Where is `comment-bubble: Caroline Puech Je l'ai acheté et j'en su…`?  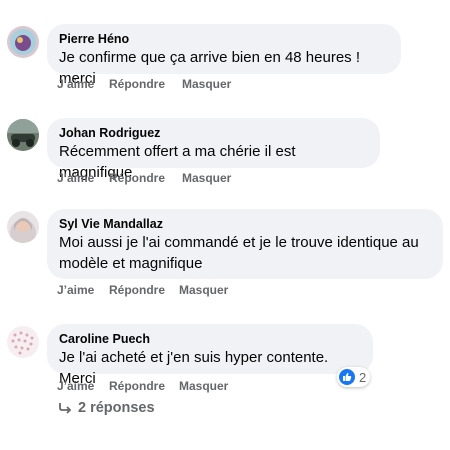 comment-bubble: Caroline Puech Je l'ai acheté et j'en su… is located at coordinates (210, 355).